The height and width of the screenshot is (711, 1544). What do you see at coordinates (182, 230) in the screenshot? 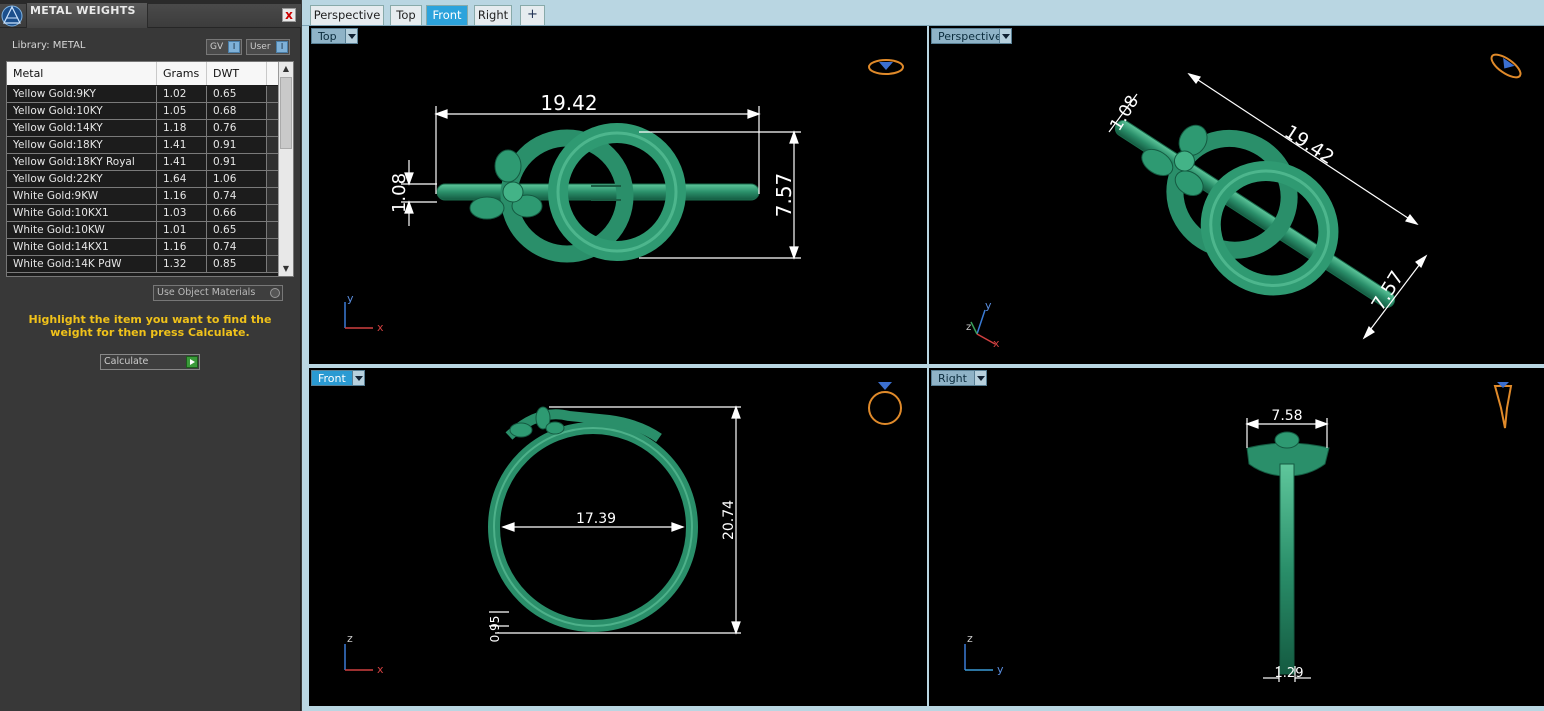
I see `grams-cell: 1.01` at bounding box center [182, 230].